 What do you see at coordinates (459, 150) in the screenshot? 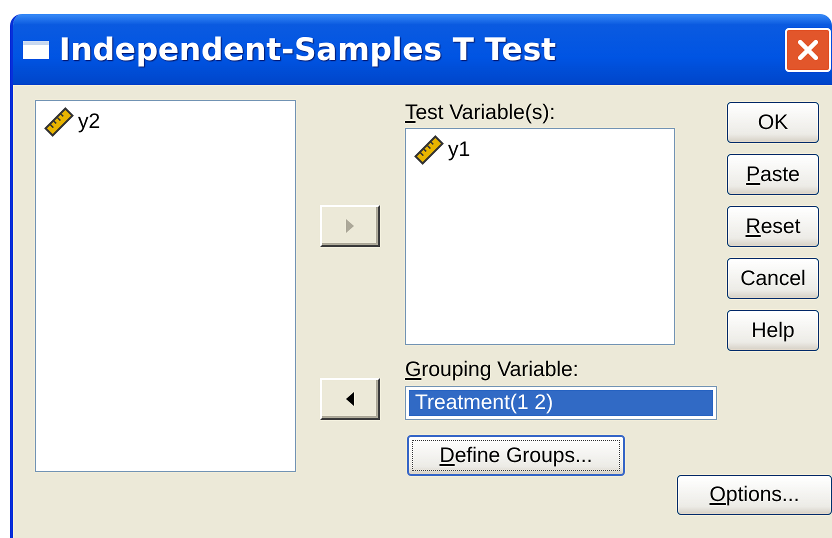
I see `variable-name: y1` at bounding box center [459, 150].